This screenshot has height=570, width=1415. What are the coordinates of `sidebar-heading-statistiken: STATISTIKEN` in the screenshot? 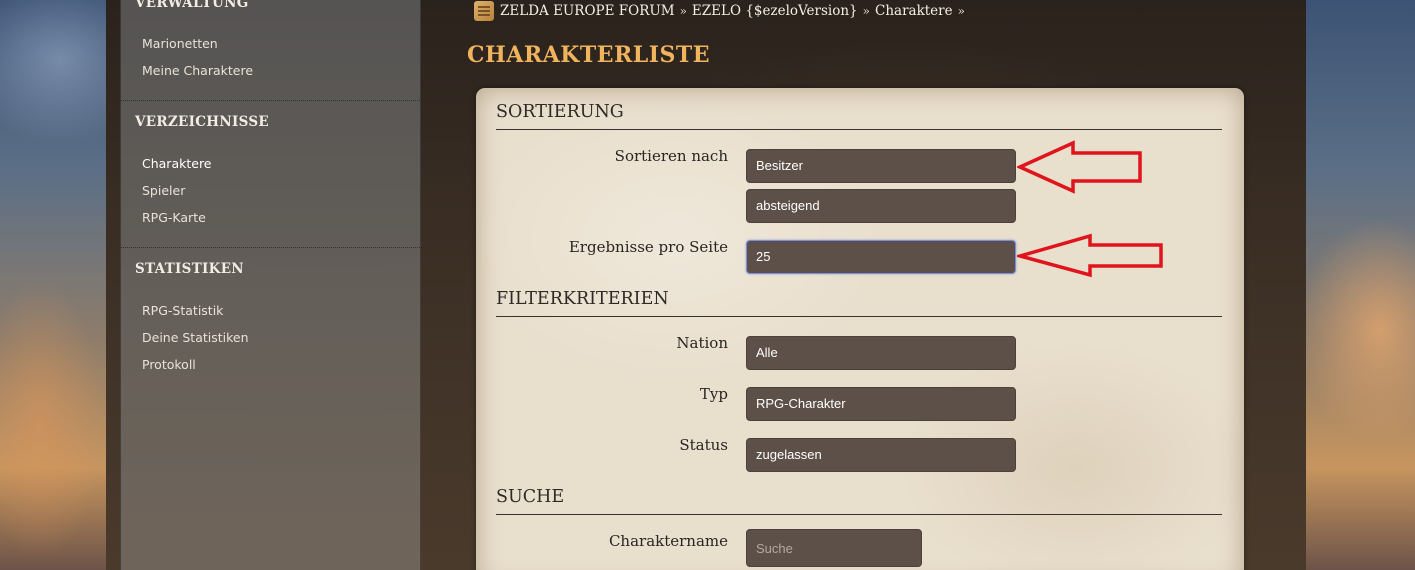 It's located at (189, 269).